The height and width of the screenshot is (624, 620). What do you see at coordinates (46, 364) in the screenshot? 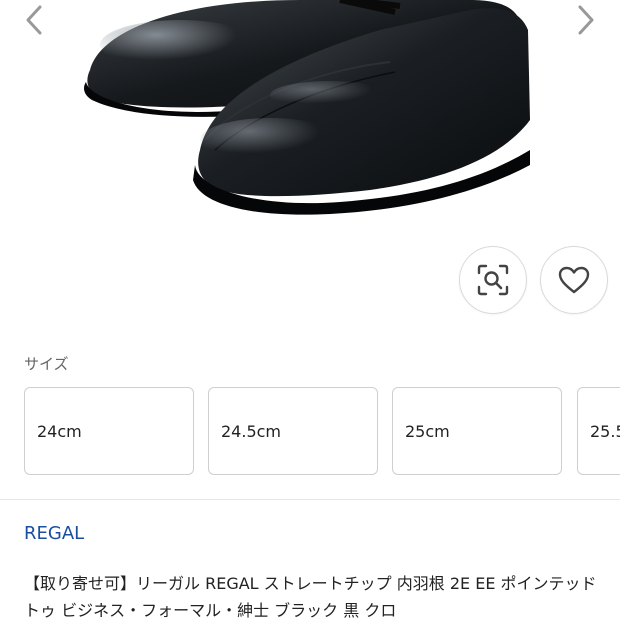
I see `size-section-label: サイズ` at bounding box center [46, 364].